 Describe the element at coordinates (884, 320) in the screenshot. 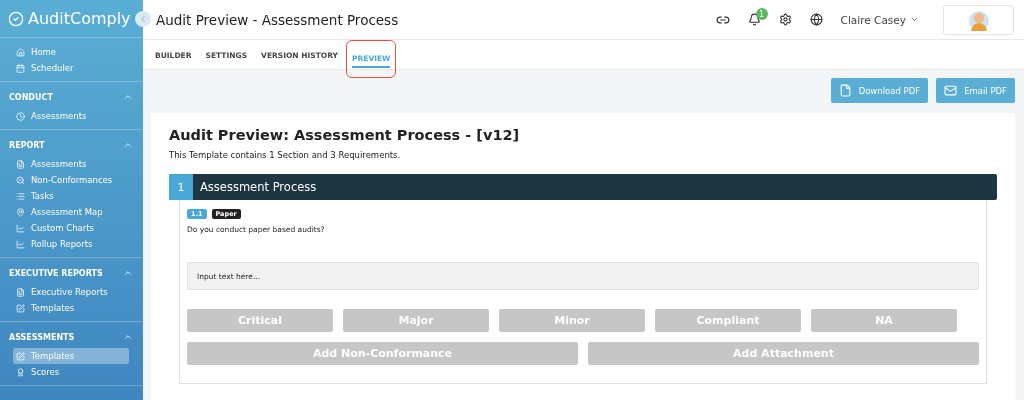

I see `rating-button: NA` at that location.